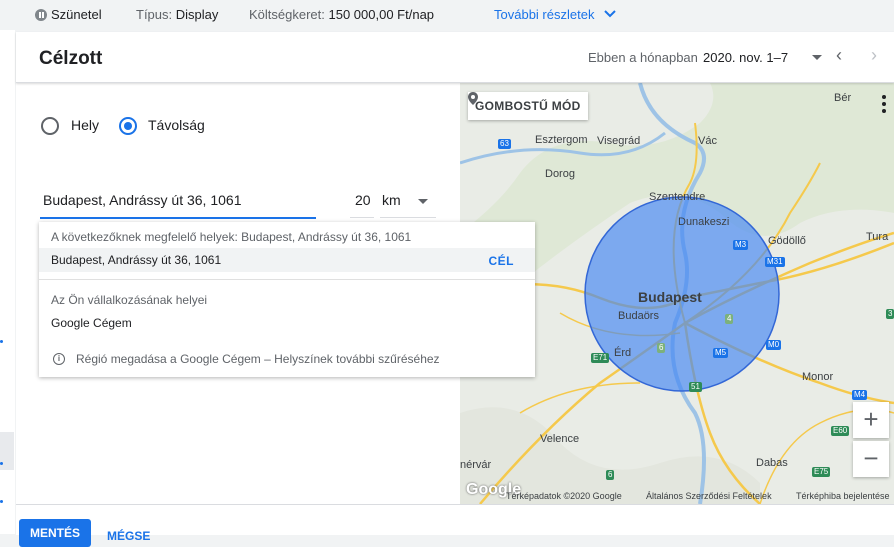  What do you see at coordinates (677, 197) in the screenshot?
I see `map-label-szentendre: Szentendre` at bounding box center [677, 197].